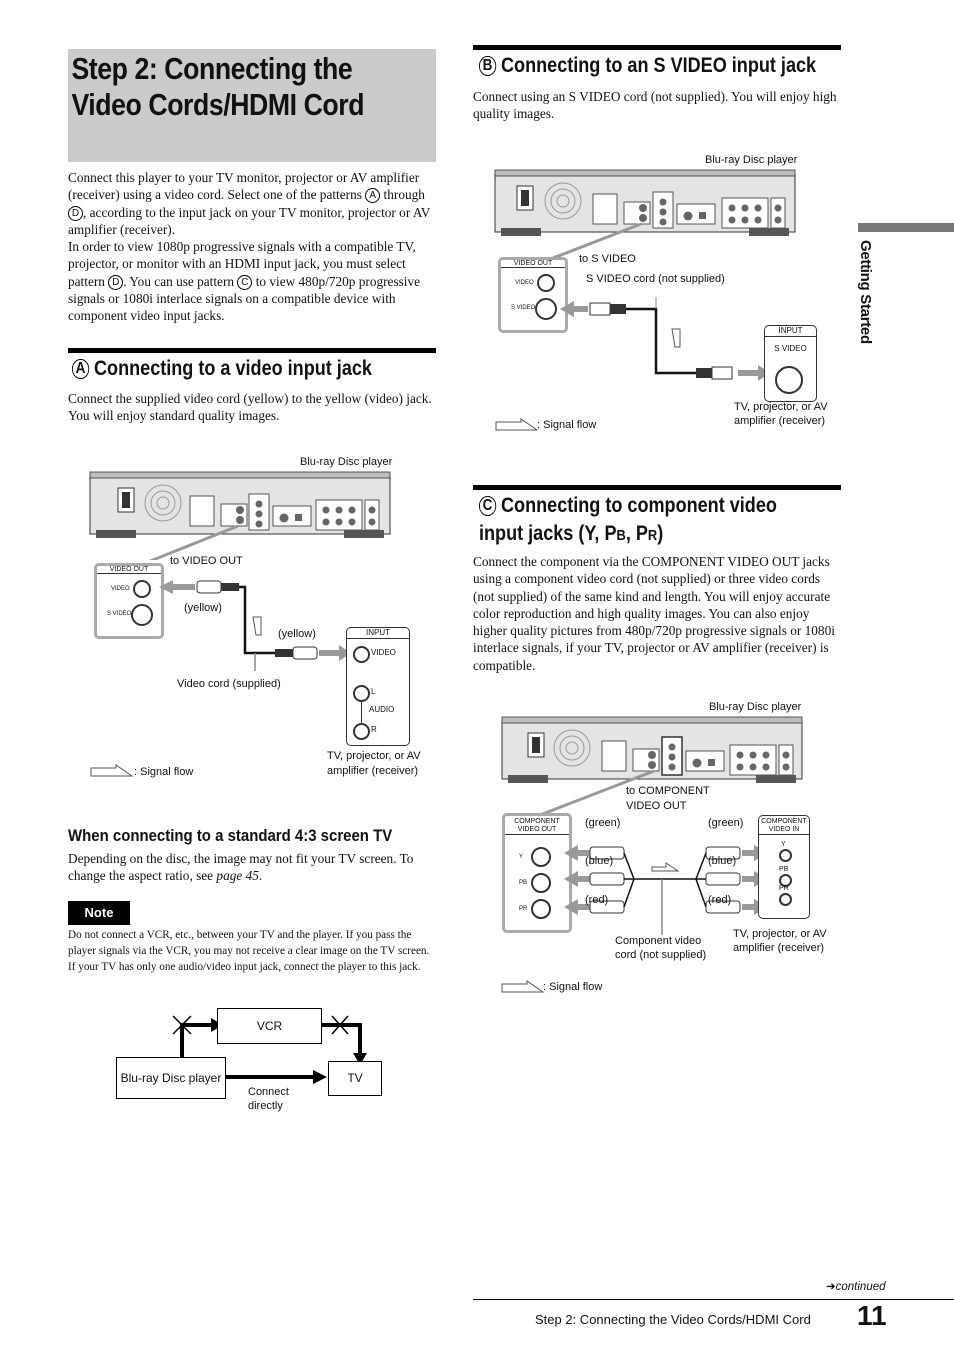 The image size is (954, 1351). I want to click on color-green-left: (green), so click(603, 823).